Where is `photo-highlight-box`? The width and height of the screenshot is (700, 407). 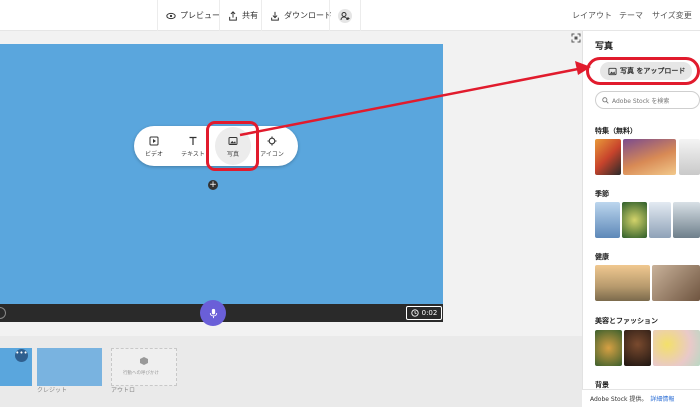 photo-highlight-box is located at coordinates (232, 146).